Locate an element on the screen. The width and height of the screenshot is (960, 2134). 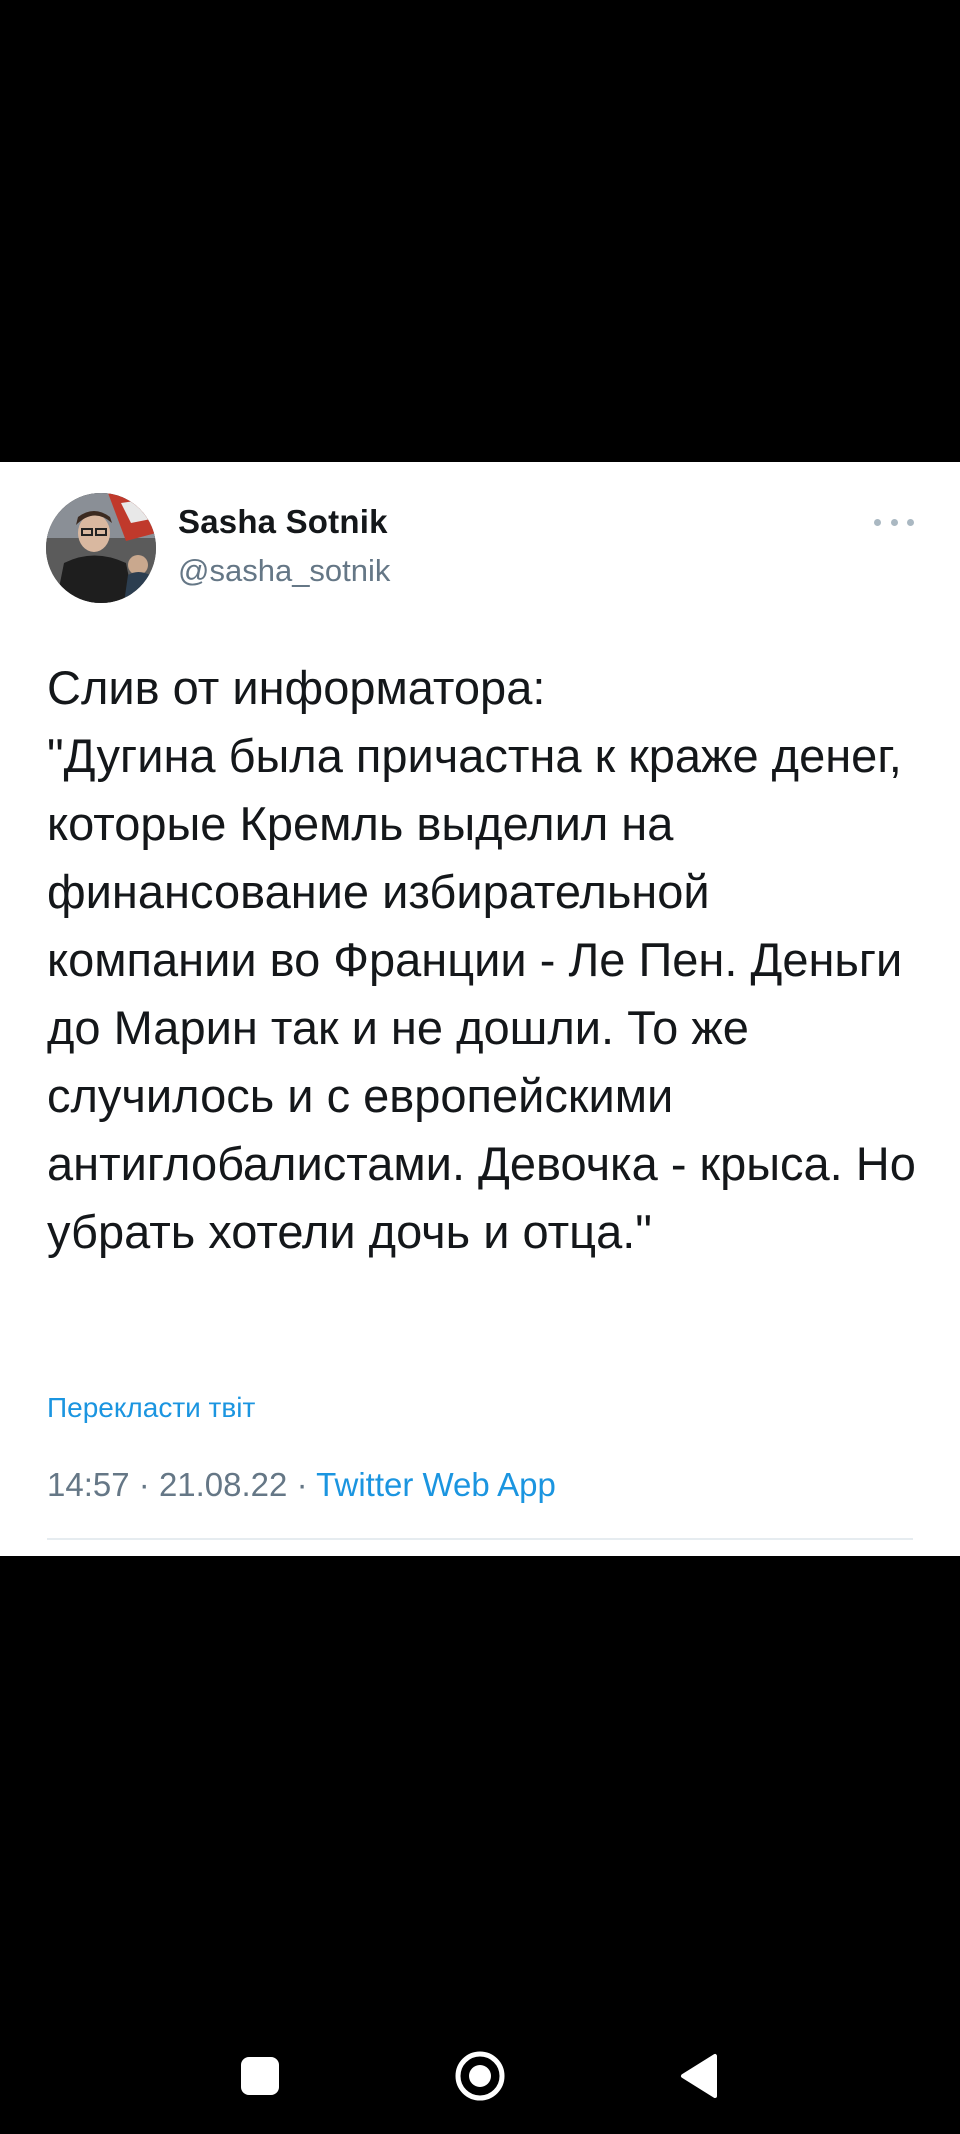
translate-tweet-link: Перекласти твіт is located at coordinates (151, 1408).